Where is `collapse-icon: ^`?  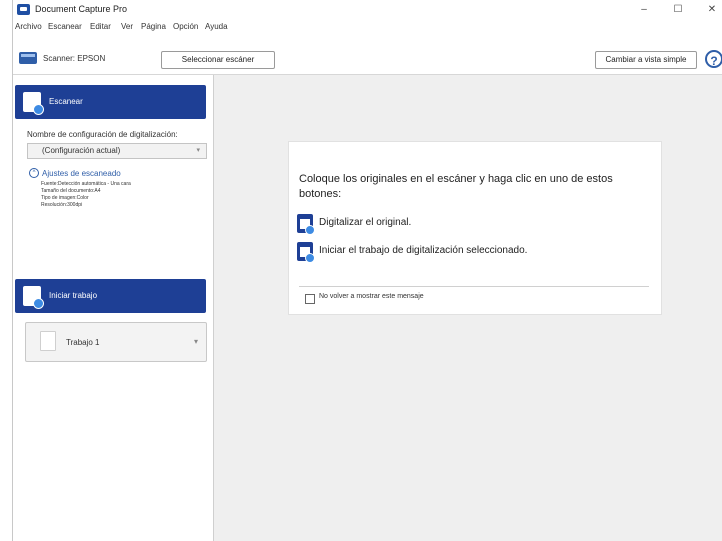
collapse-icon: ^ is located at coordinates (34, 173).